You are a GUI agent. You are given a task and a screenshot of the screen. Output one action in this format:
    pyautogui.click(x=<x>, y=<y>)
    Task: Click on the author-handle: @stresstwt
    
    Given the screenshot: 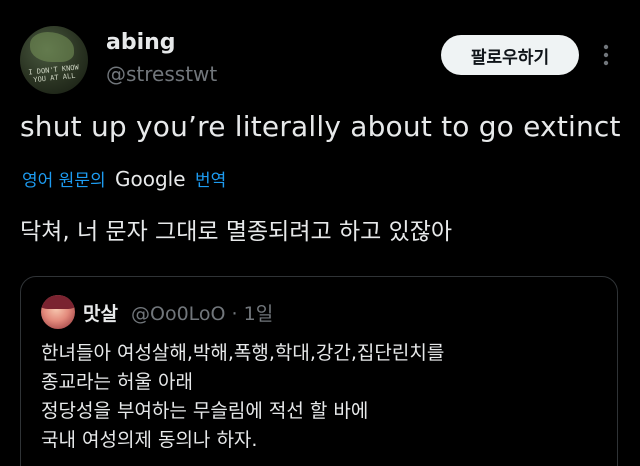 What is the action you would take?
    pyautogui.click(x=161, y=74)
    